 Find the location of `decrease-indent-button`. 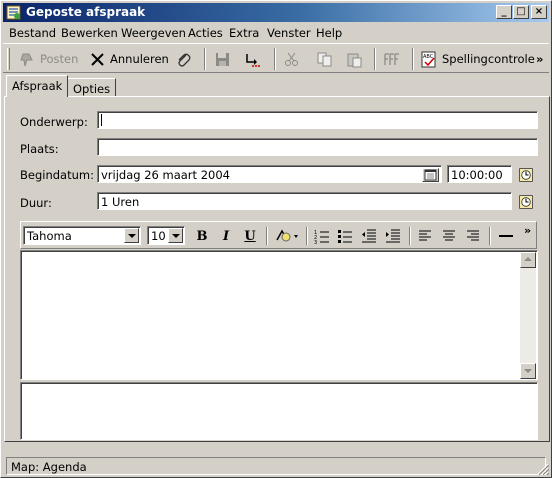

decrease-indent-button is located at coordinates (369, 236).